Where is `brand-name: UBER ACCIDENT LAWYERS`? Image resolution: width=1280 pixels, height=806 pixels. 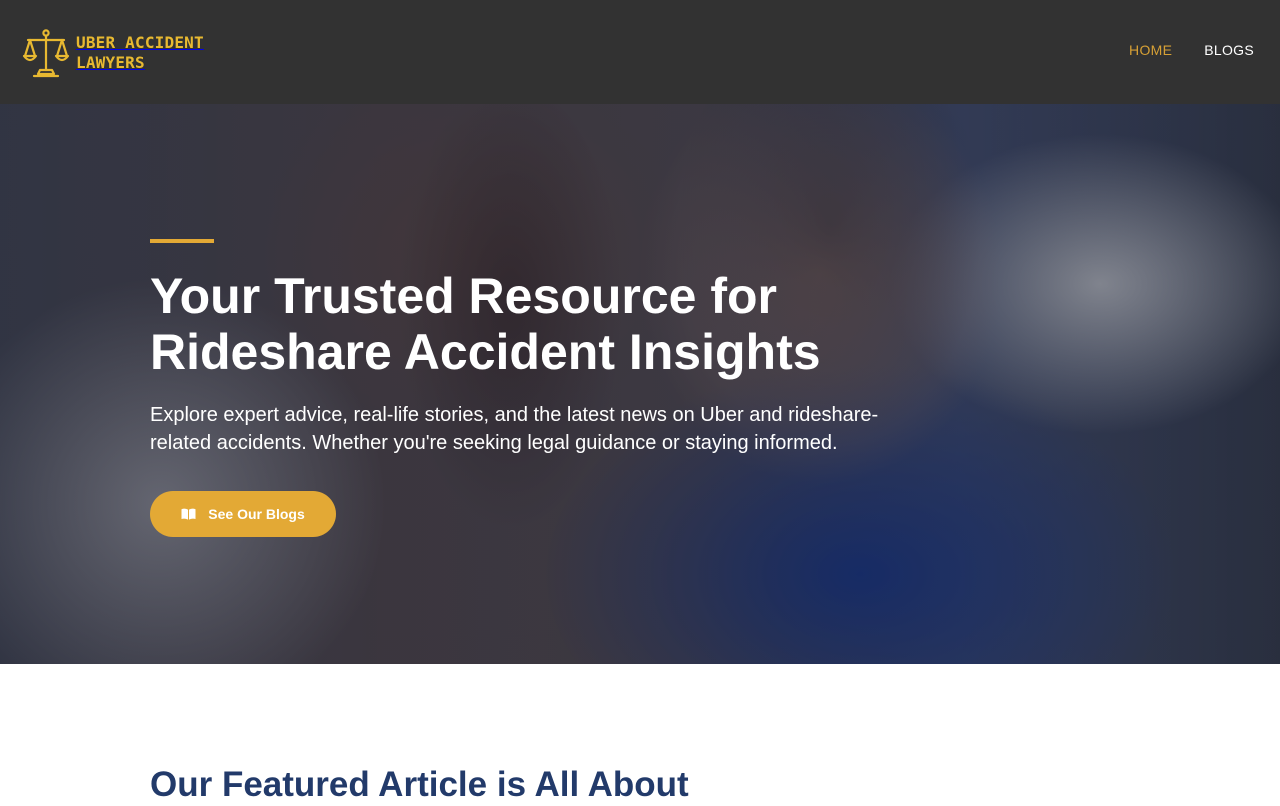
brand-name: UBER ACCIDENT LAWYERS is located at coordinates (140, 53).